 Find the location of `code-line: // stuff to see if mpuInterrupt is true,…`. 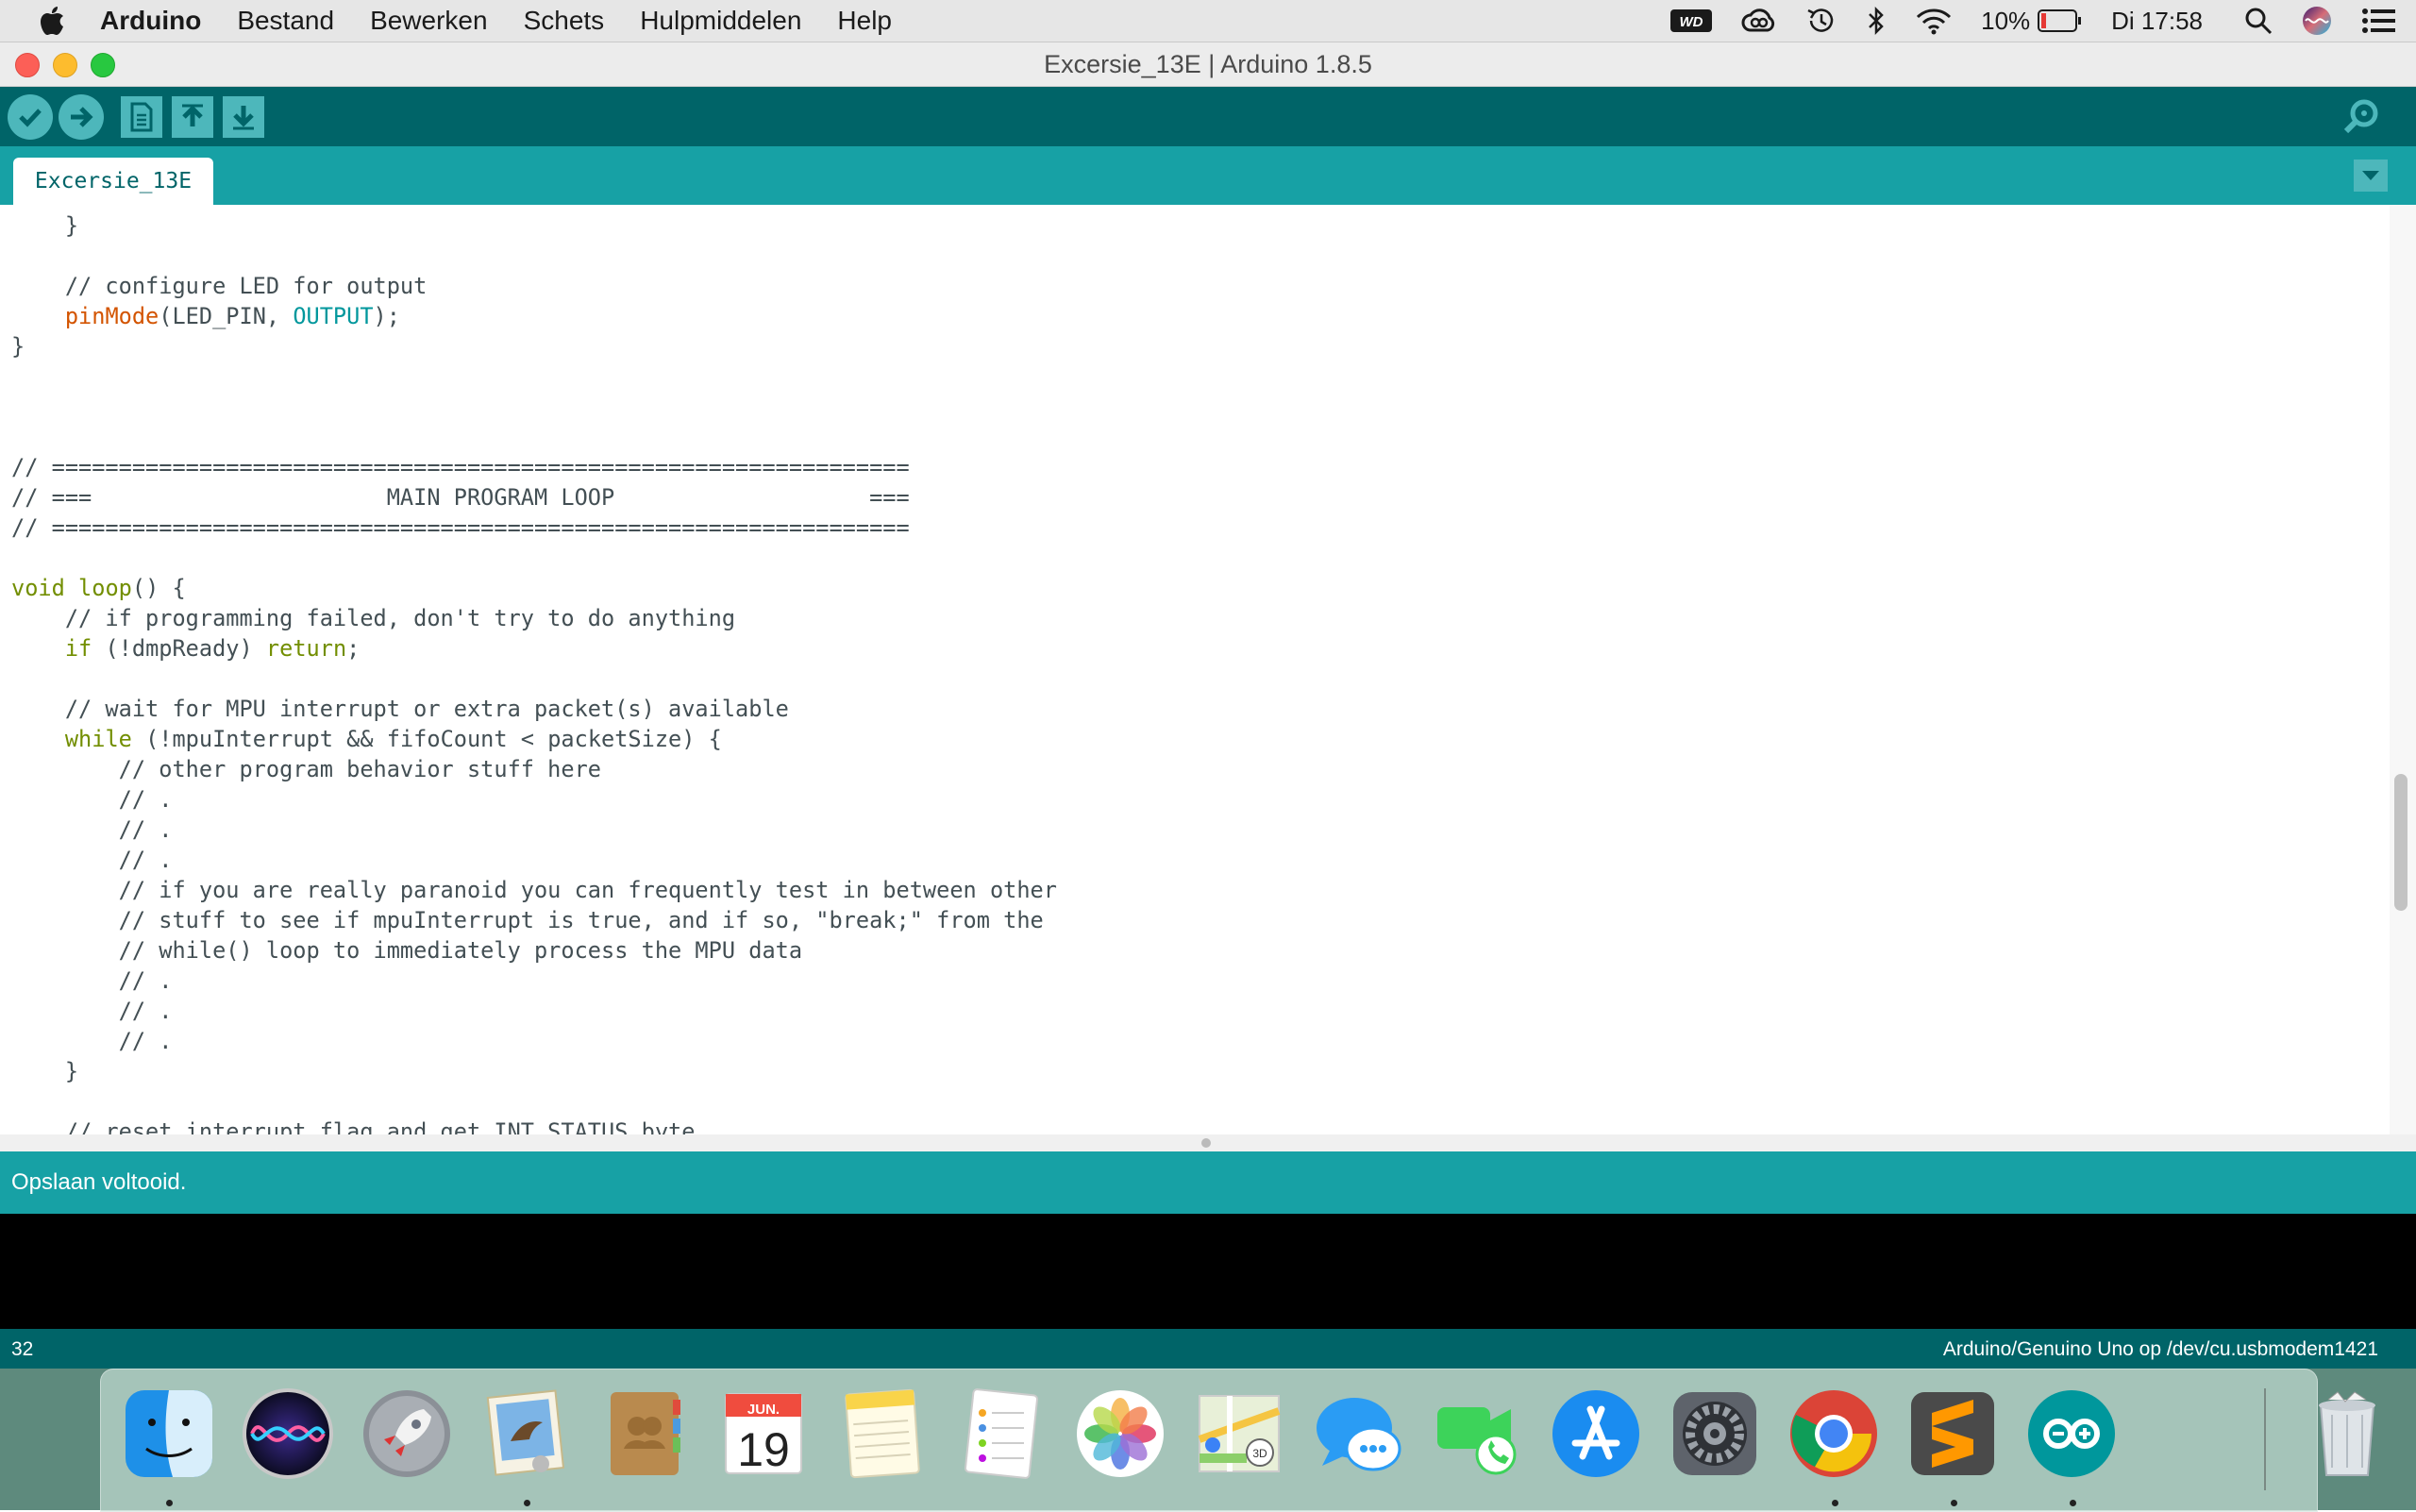

code-line: // stuff to see if mpuInterrupt is true,… is located at coordinates (527, 920).